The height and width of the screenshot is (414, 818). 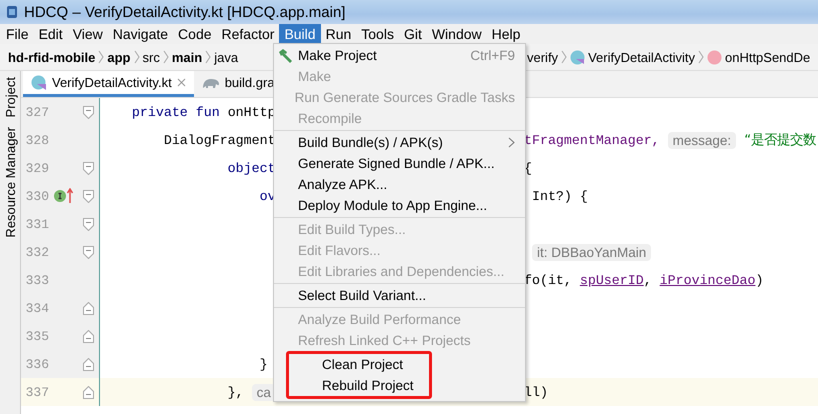 I want to click on line-number: 335, so click(x=36, y=336).